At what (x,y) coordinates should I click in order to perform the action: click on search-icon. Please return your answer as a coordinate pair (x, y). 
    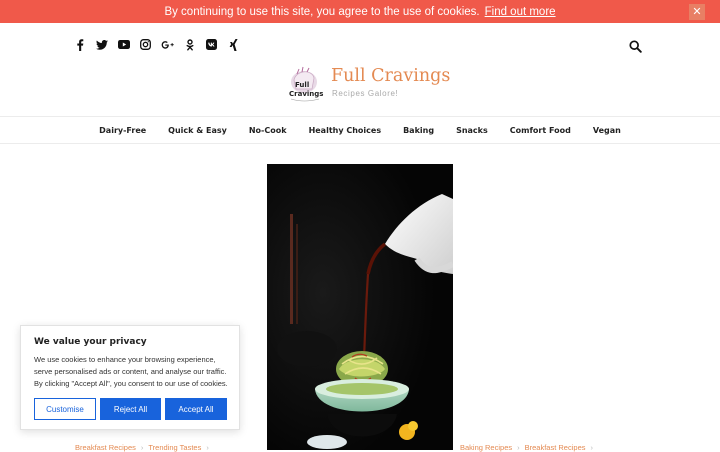
    Looking at the image, I should click on (635, 46).